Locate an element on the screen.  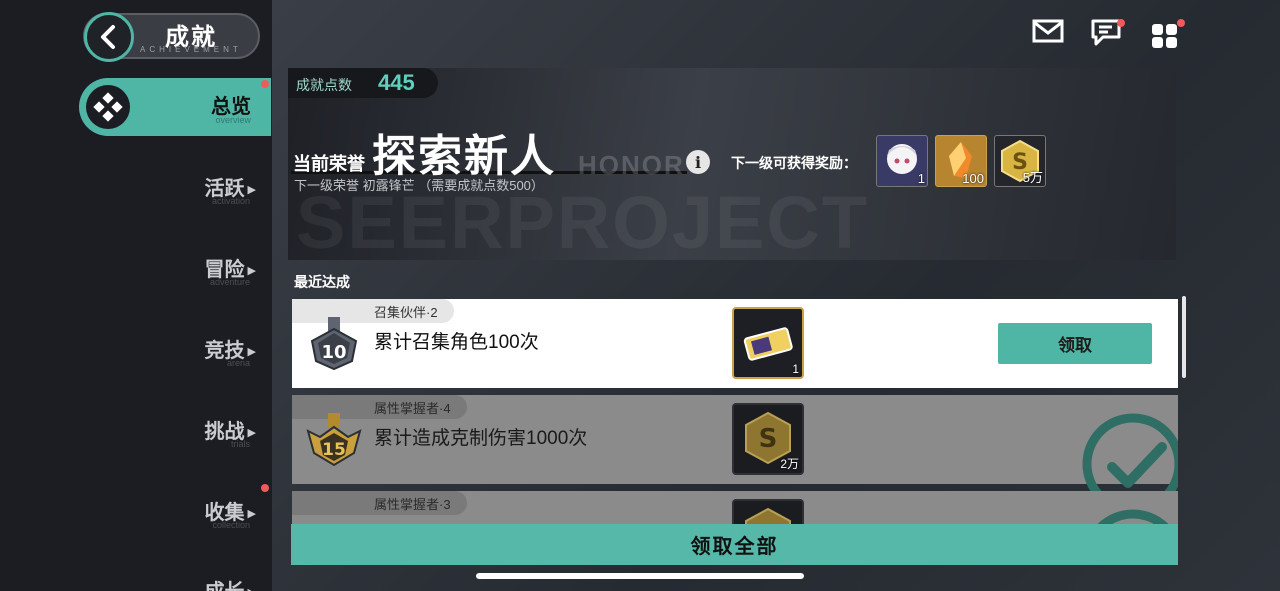
achievement-card: 召集伙伴·2 10 累计召集角色100次 1 领取 is located at coordinates (735, 343).